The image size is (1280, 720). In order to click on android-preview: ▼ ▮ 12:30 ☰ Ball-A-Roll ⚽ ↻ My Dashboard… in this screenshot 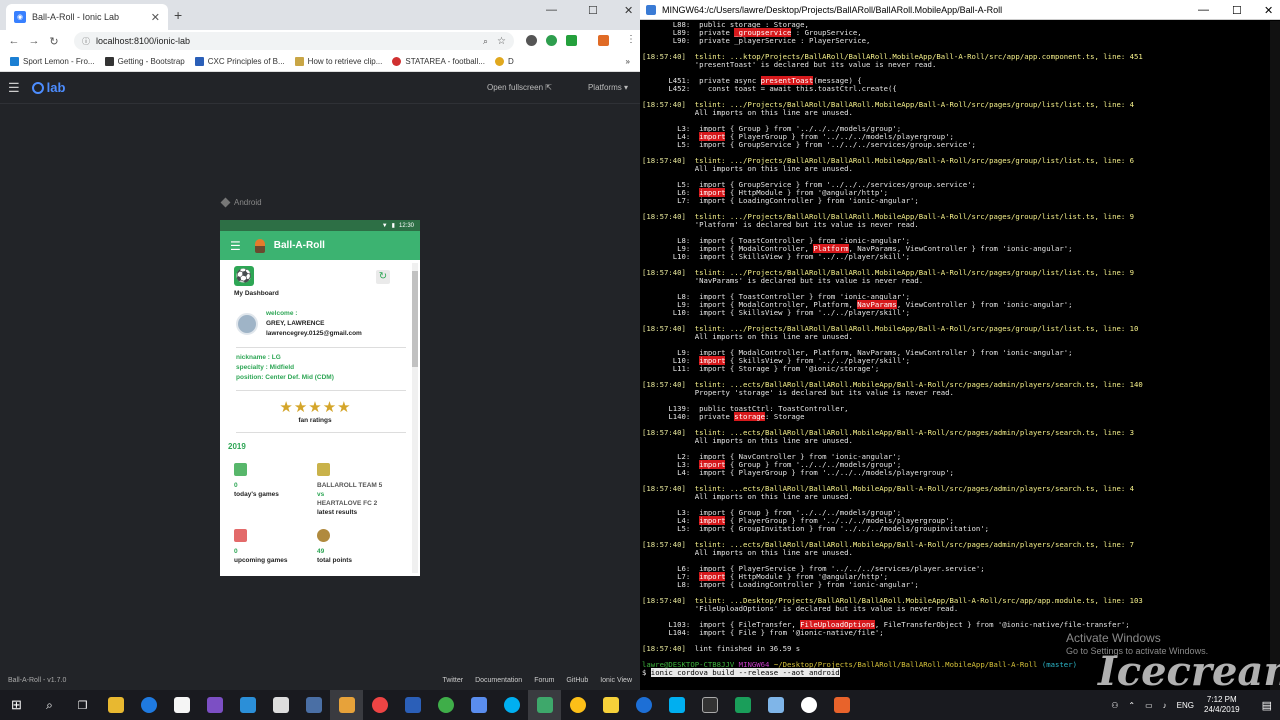, I will do `click(320, 398)`.